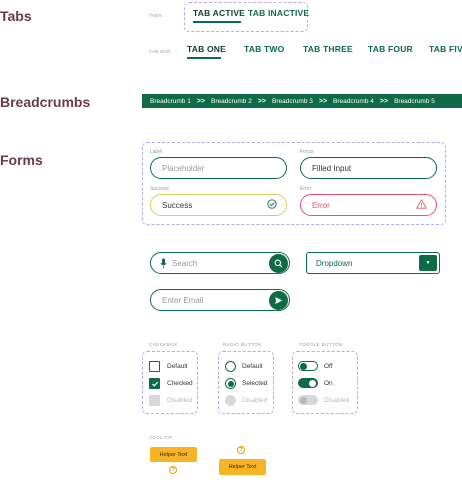 This screenshot has width=462, height=493. Describe the element at coordinates (163, 264) in the screenshot. I see `microphone-icon` at that location.